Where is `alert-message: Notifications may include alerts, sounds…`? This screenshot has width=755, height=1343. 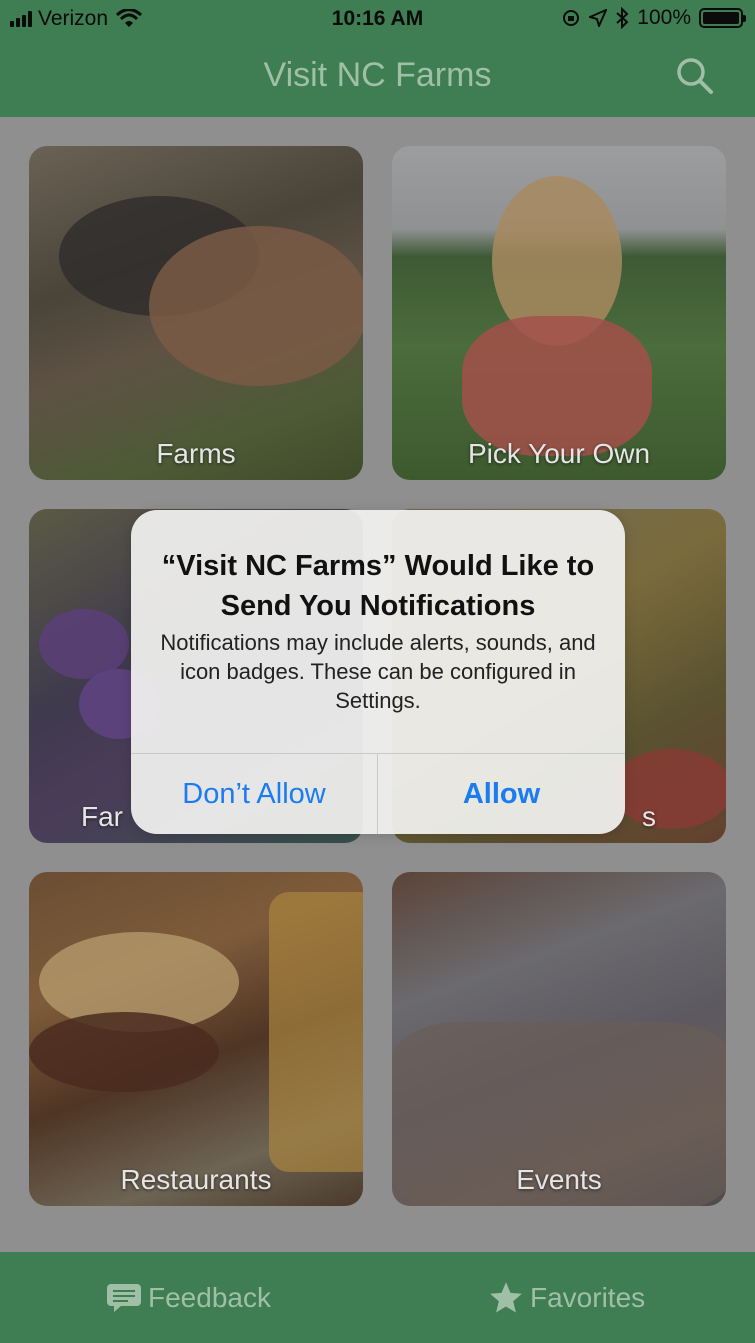
alert-message: Notifications may include alerts, sounds… is located at coordinates (378, 671).